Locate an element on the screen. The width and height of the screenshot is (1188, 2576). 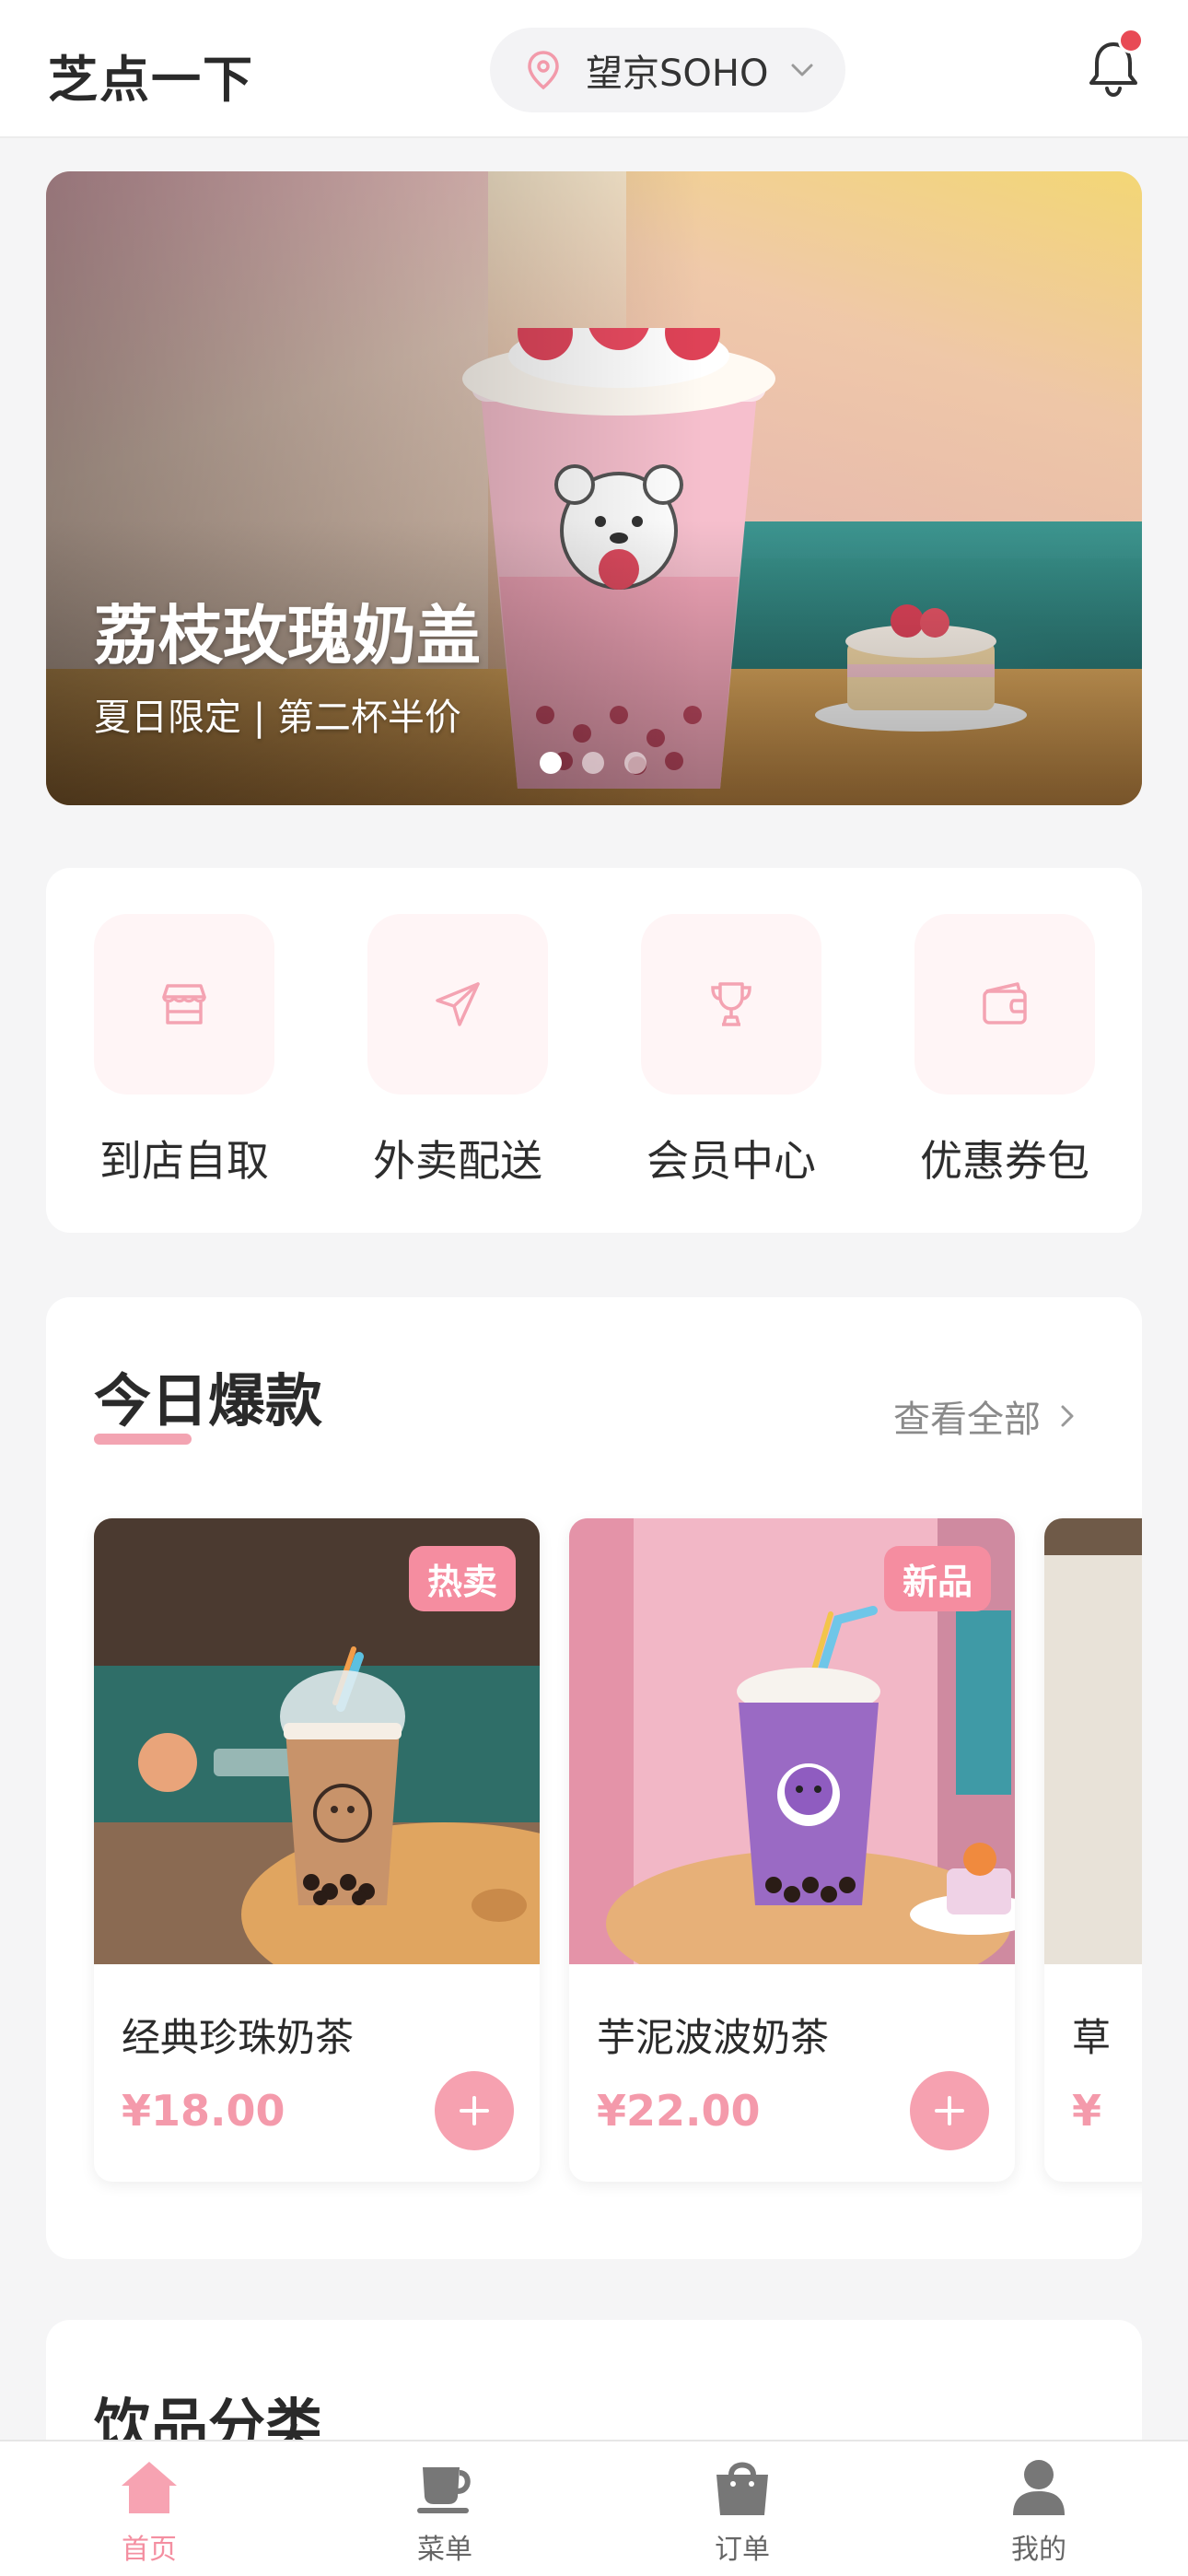
service-label: 优惠券包 is located at coordinates (1004, 1161).